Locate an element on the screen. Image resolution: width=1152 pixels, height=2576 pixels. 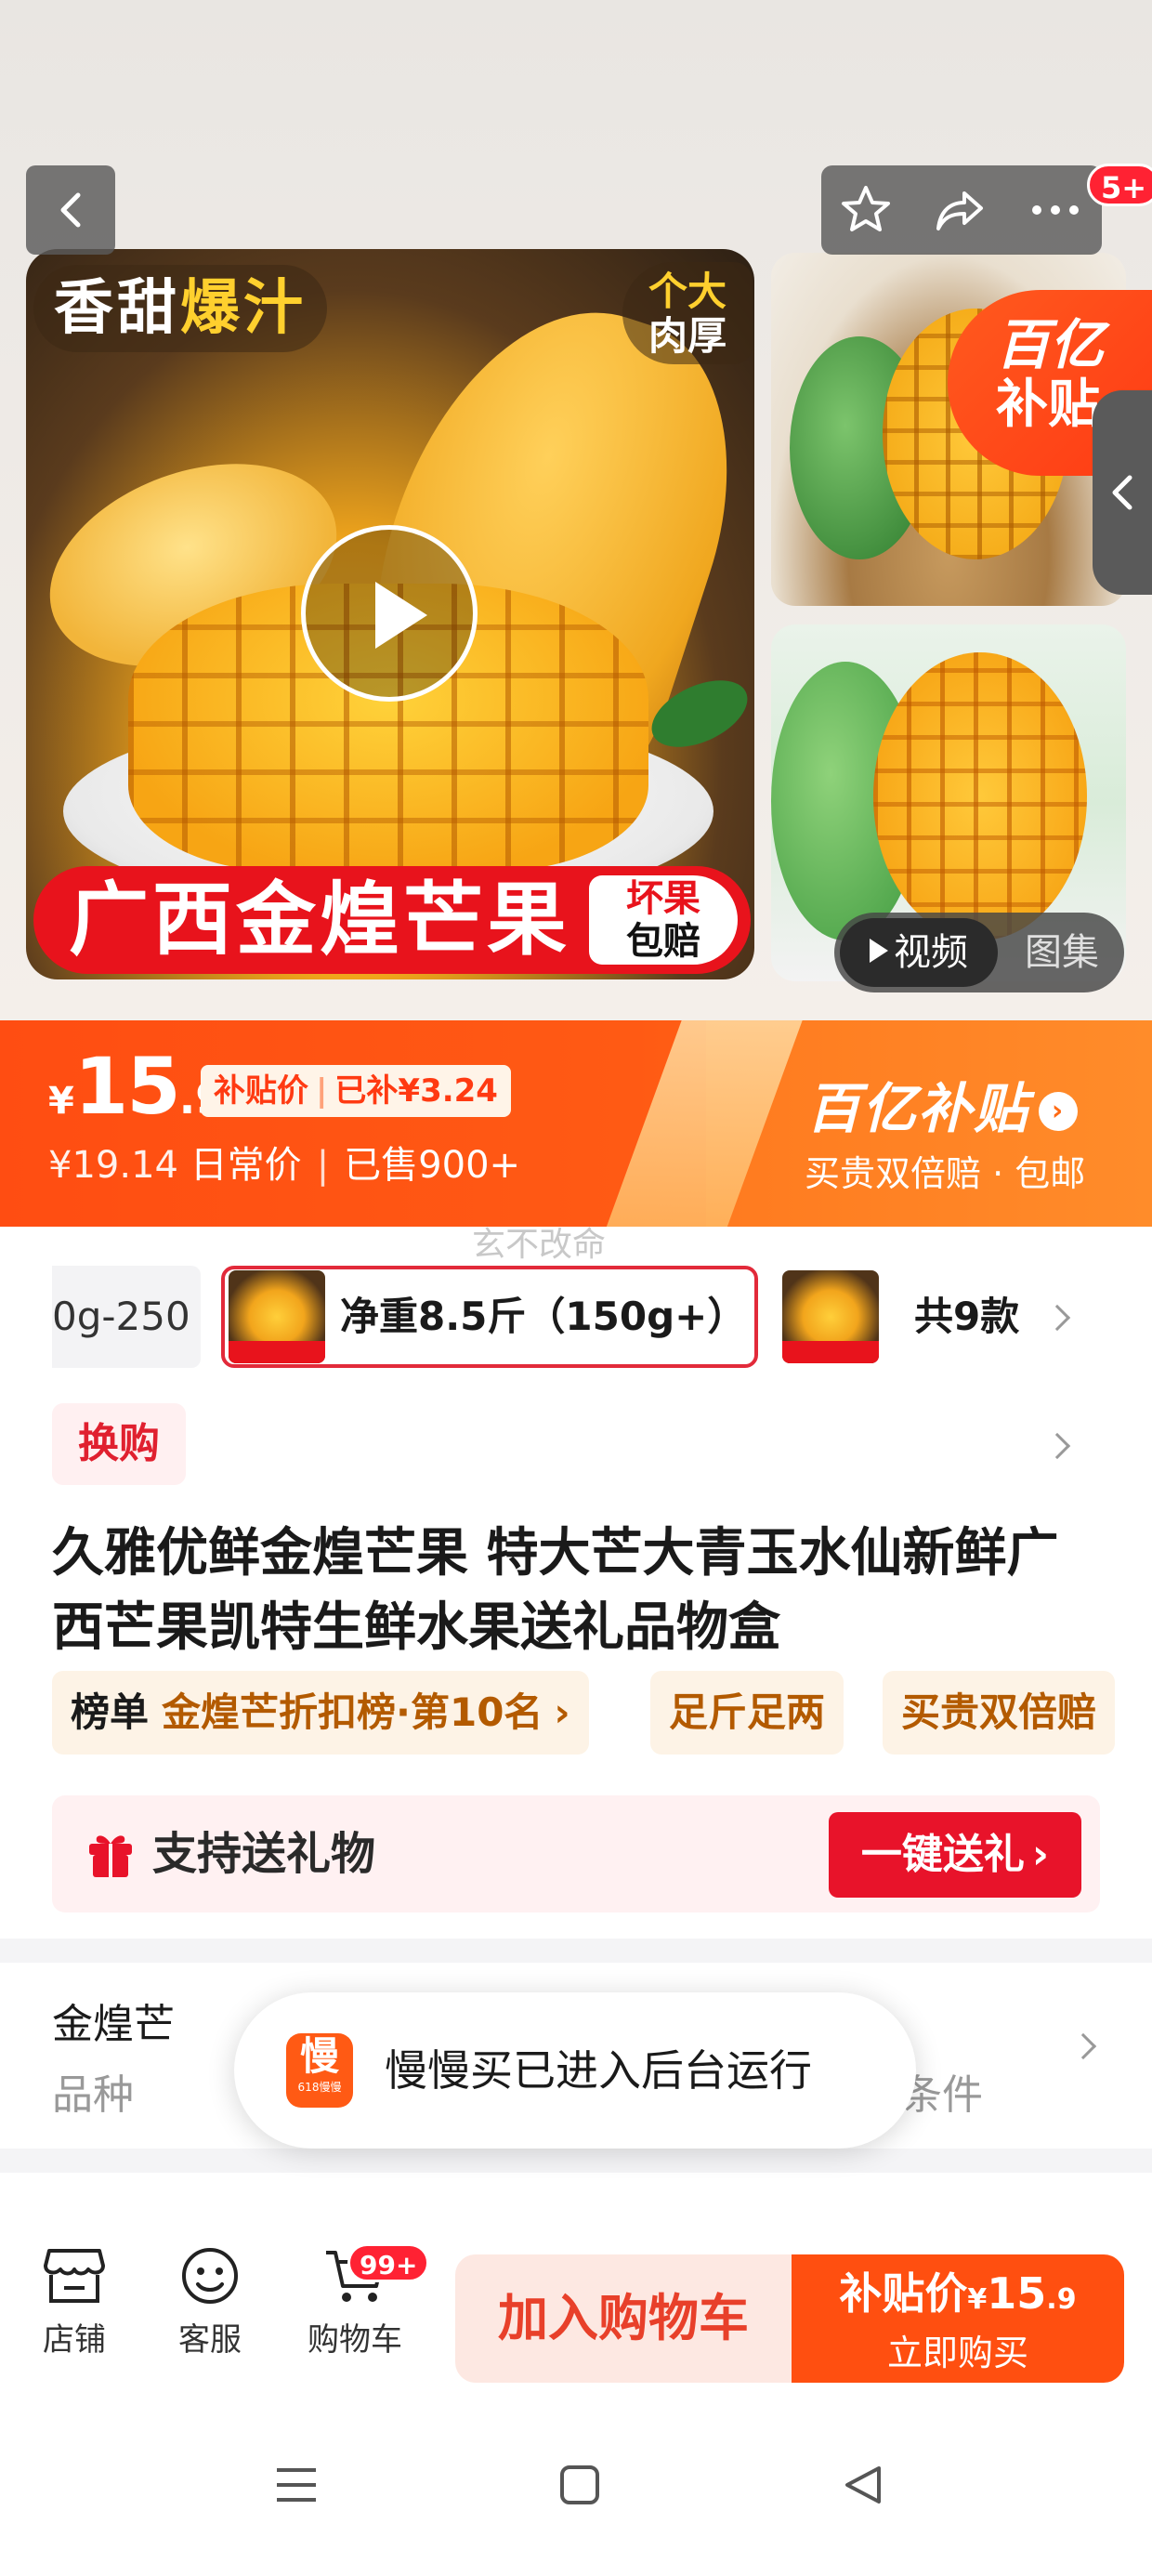
sku-selector: 0g-250 净重8.5斤（150g+） 共9款 is located at coordinates (576, 1317).